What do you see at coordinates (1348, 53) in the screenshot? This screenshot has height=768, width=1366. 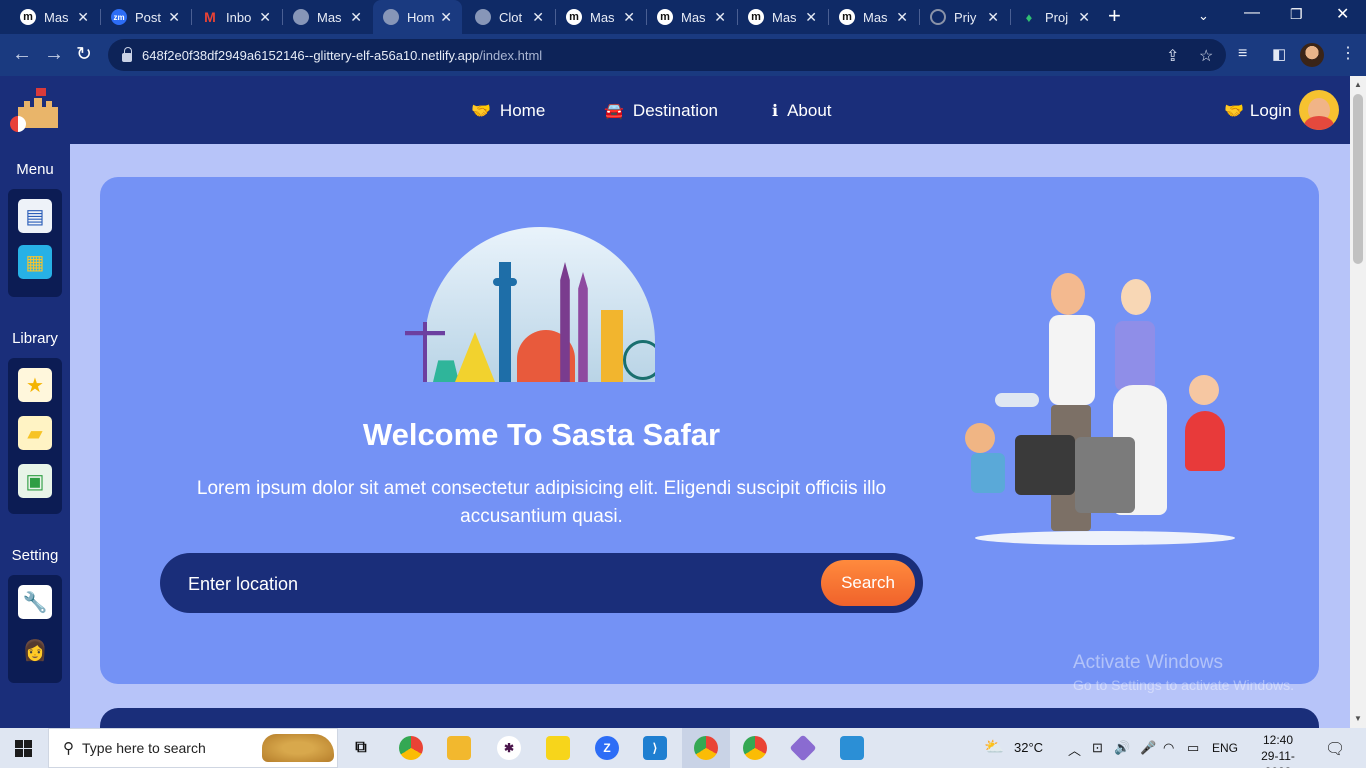 I see `browser-menu-icon: ⋮` at bounding box center [1348, 53].